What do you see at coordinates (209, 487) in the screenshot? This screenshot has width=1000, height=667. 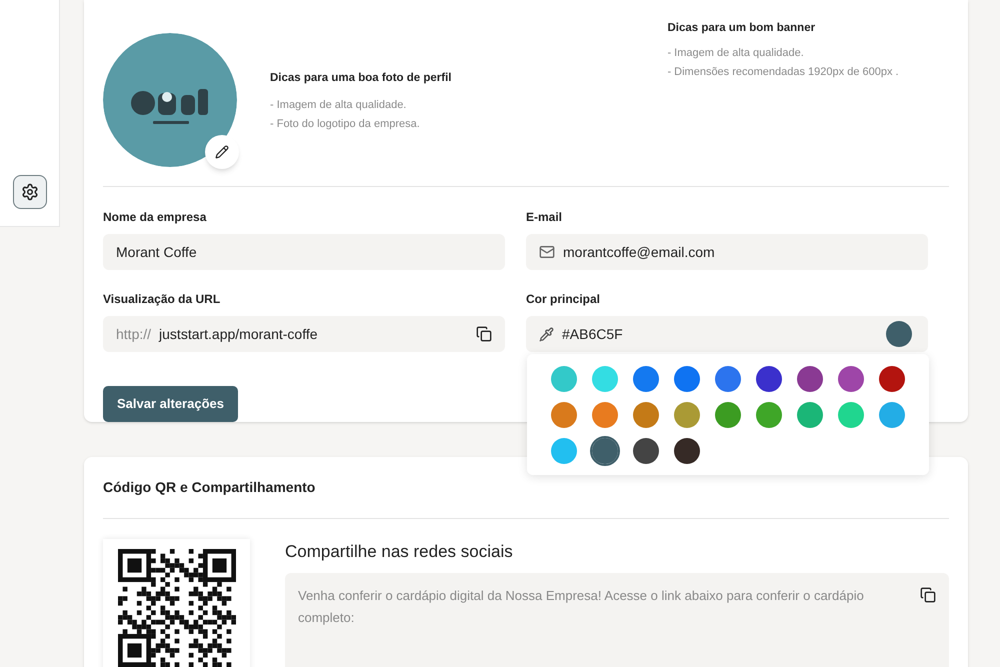 I see `section-title: Código QR e Compartilhamento` at bounding box center [209, 487].